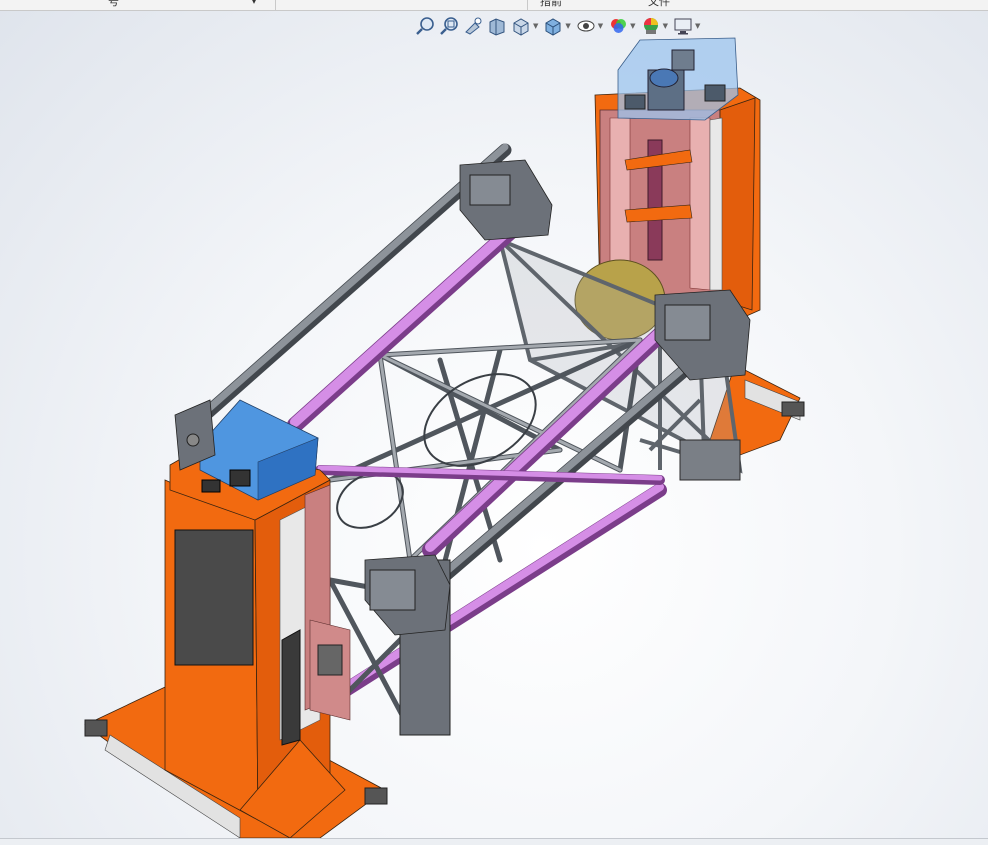 The width and height of the screenshot is (988, 845). I want to click on left-column, so click(257, 659).